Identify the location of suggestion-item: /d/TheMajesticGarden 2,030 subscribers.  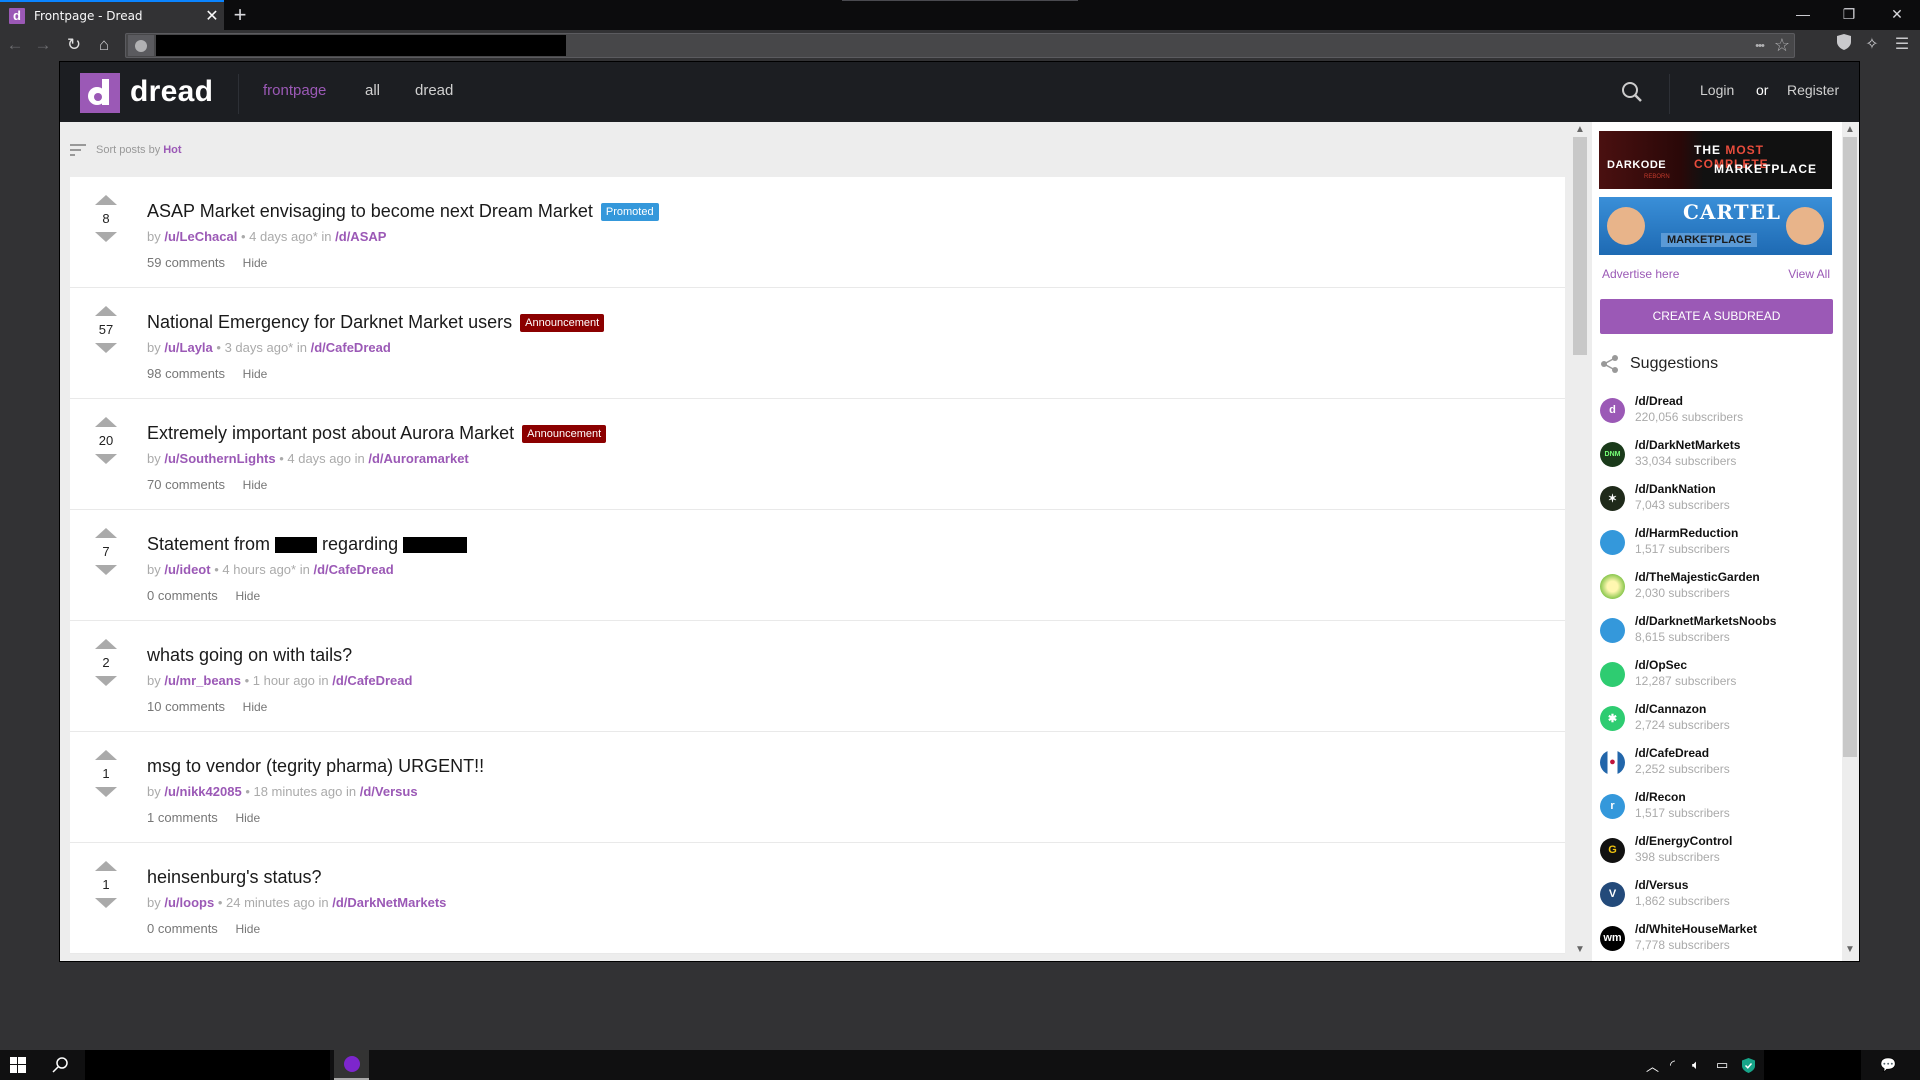
(1717, 586).